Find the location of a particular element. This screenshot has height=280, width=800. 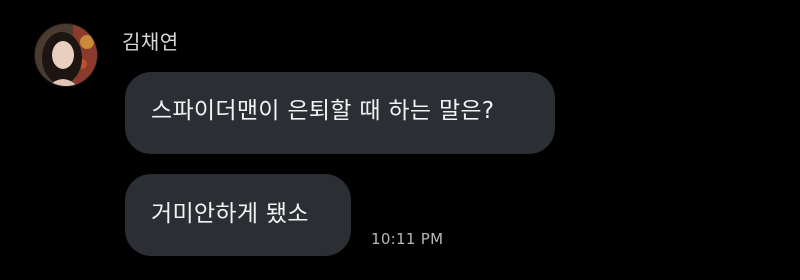

sender-name: 김채연 is located at coordinates (150, 42).